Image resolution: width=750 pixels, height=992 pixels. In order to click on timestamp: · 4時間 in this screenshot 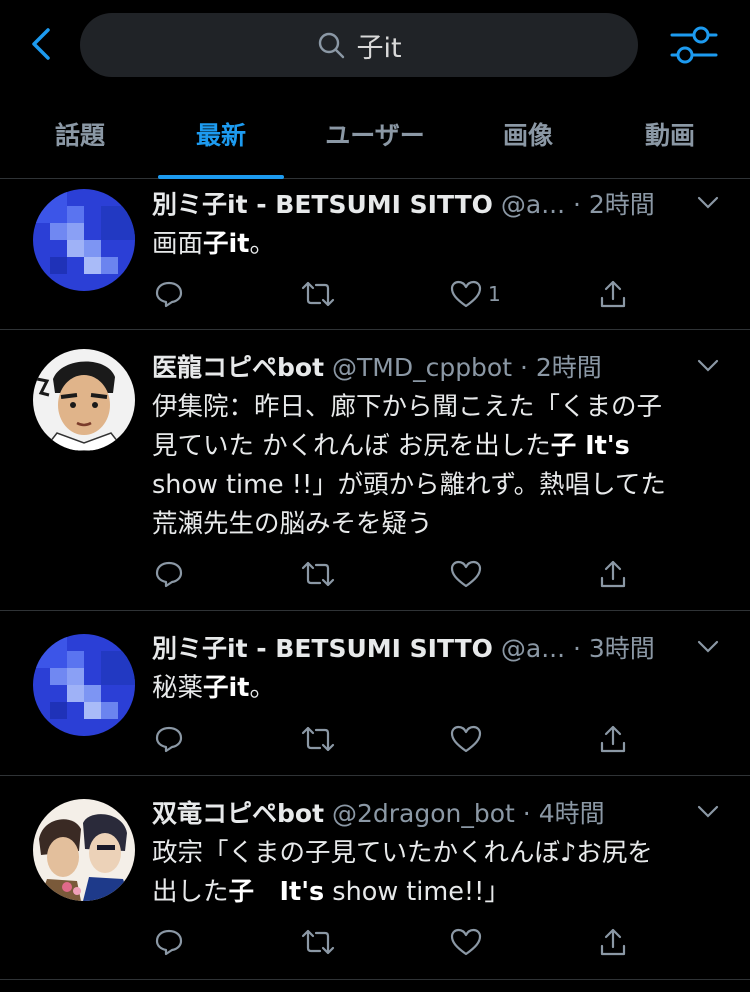, I will do `click(563, 813)`.